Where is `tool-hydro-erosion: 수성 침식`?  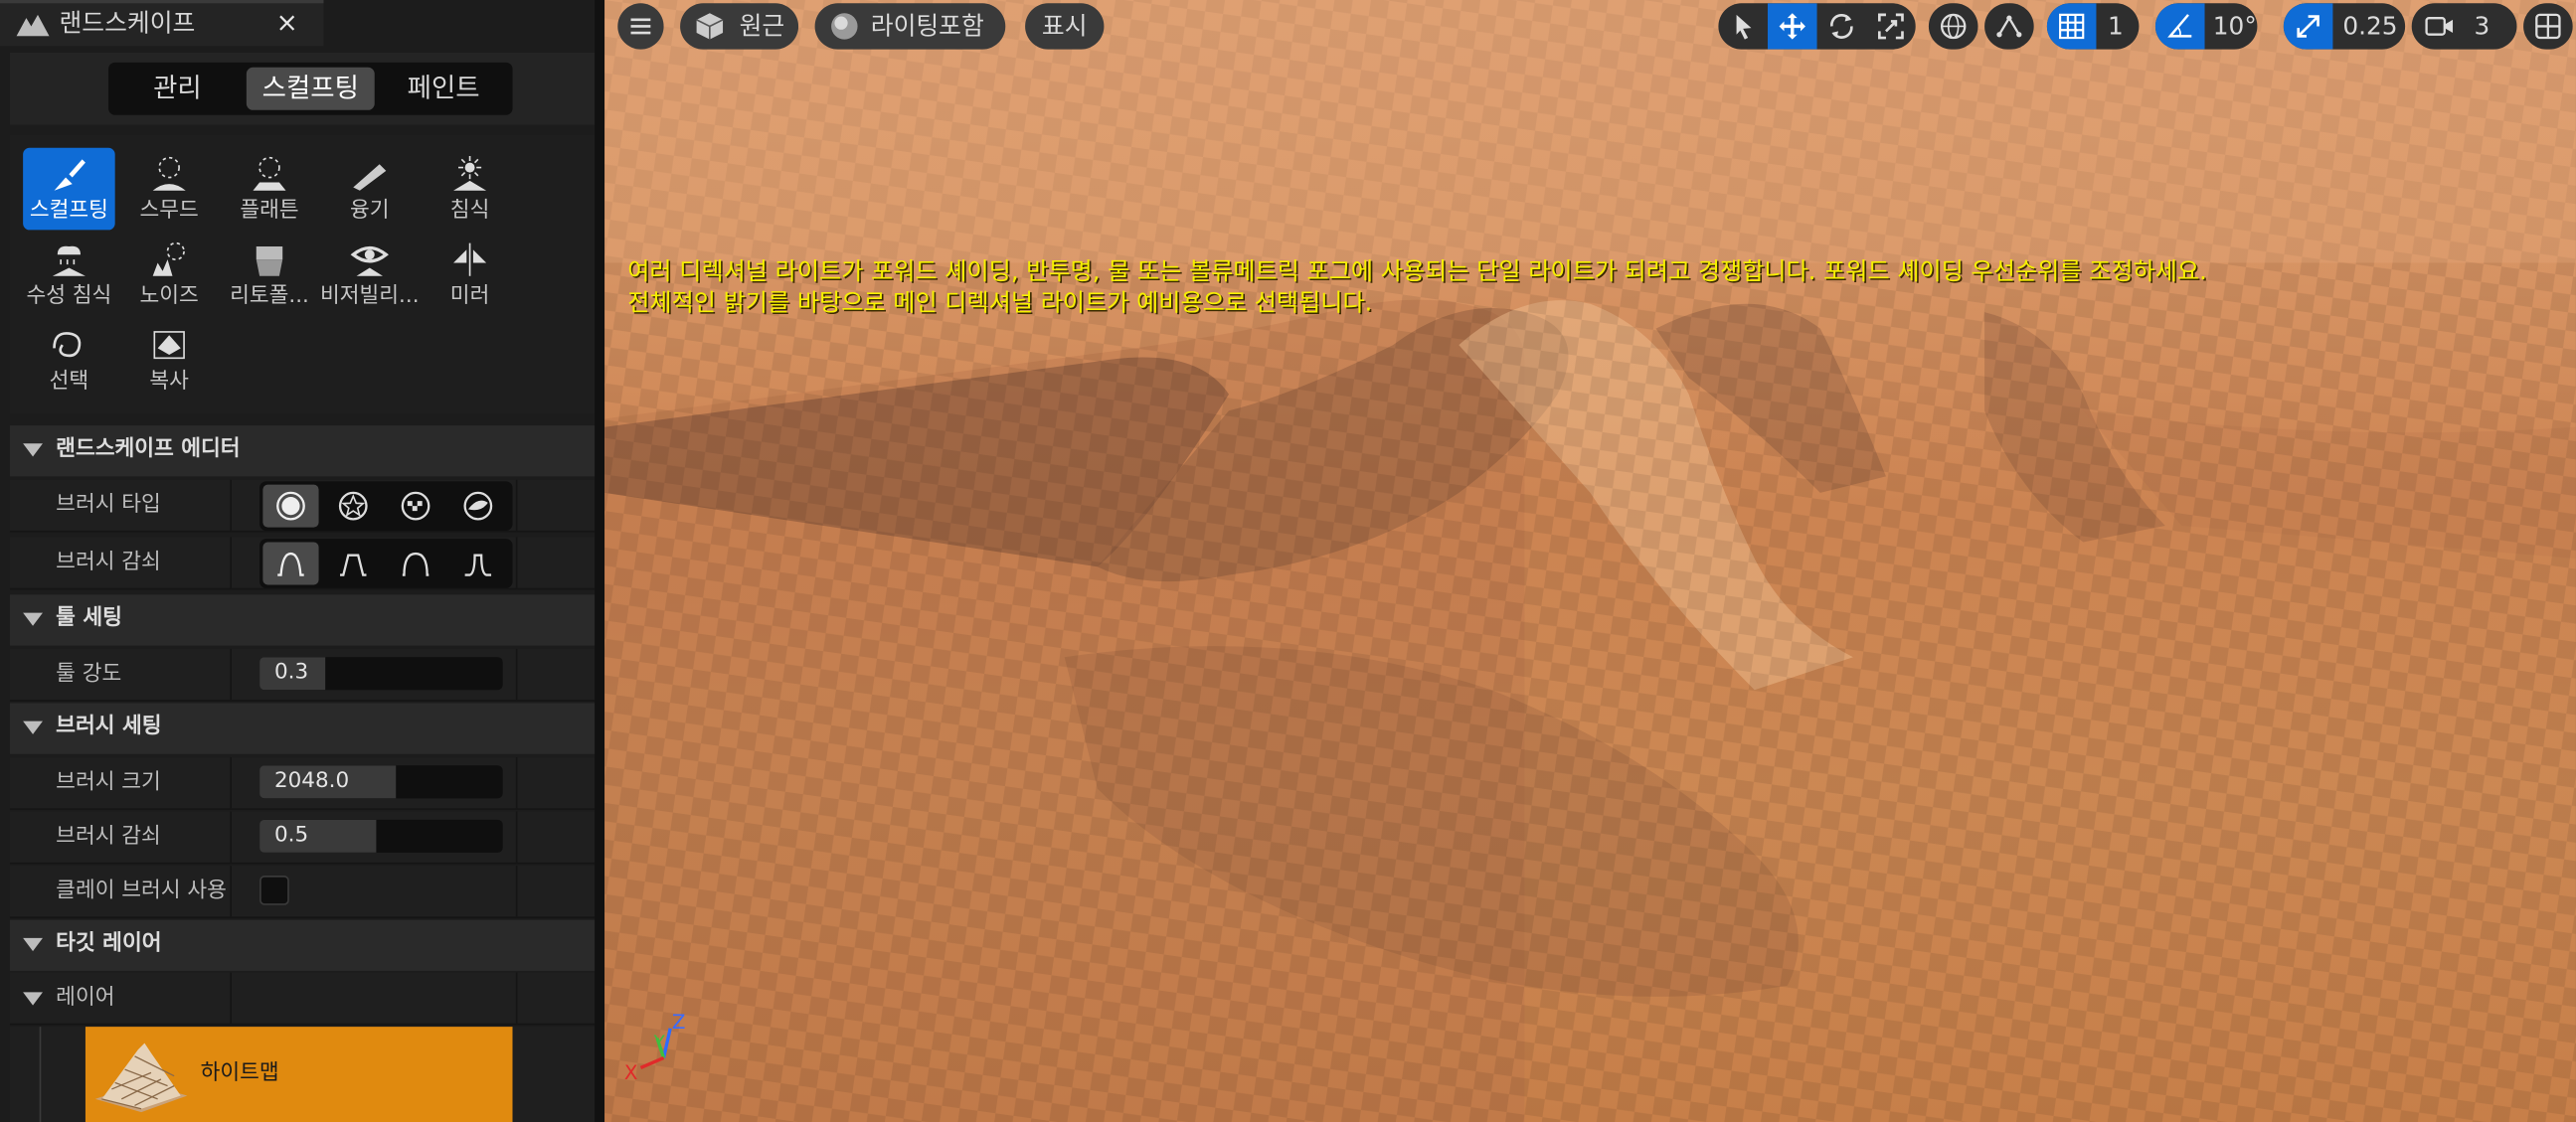 tool-hydro-erosion: 수성 침식 is located at coordinates (69, 275).